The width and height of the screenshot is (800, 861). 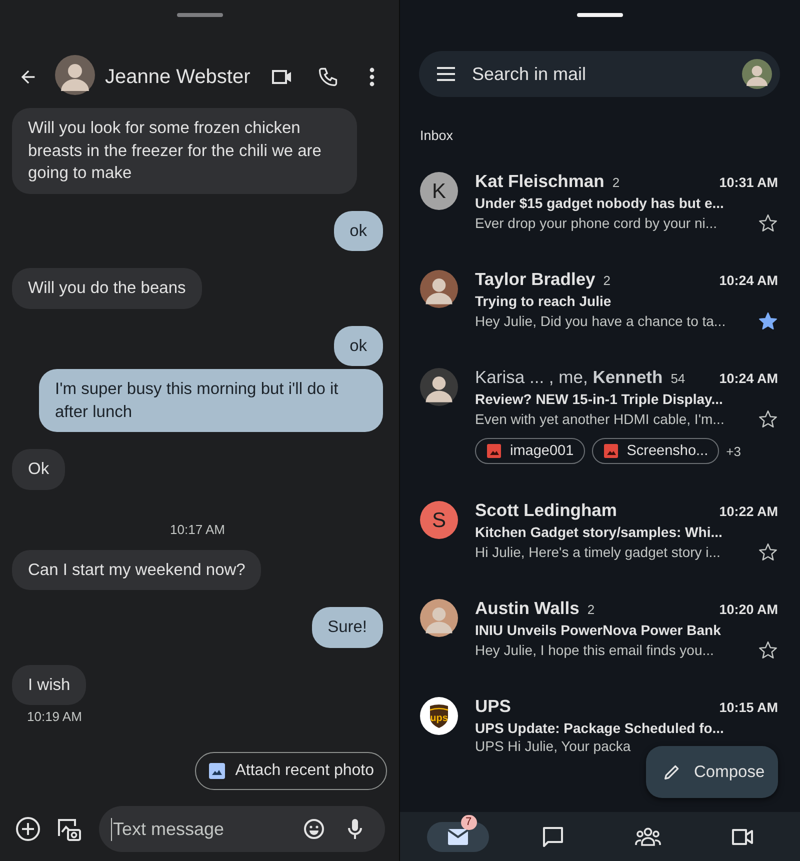 What do you see at coordinates (527, 608) in the screenshot?
I see `sender-name: Austin Walls` at bounding box center [527, 608].